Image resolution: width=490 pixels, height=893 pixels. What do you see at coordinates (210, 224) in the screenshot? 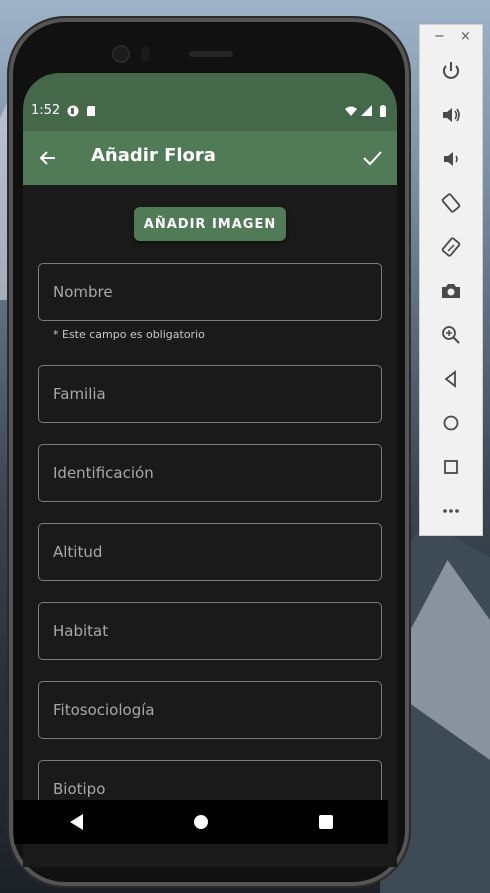
I see `add-image-button: AÑADIR IMAGEN` at bounding box center [210, 224].